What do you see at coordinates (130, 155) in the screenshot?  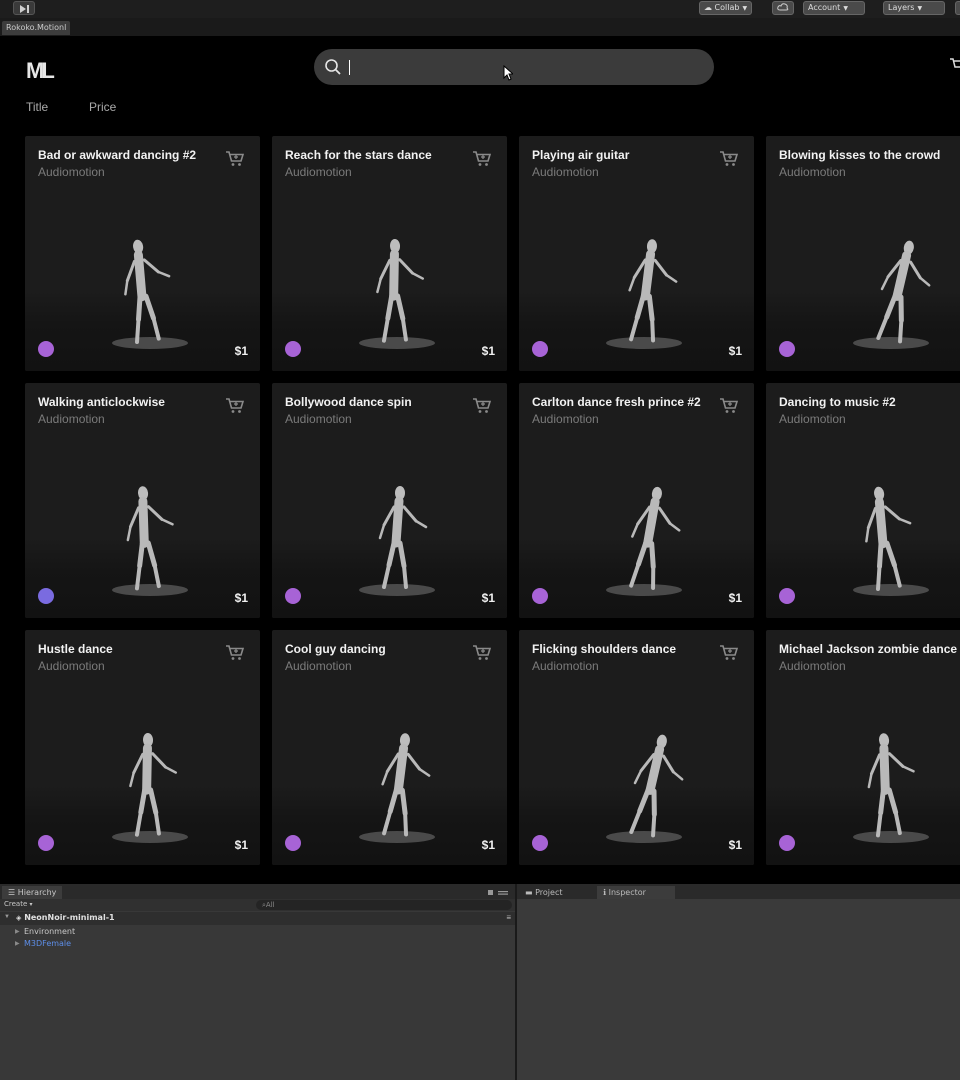 I see `card-title: Bad or awkward dancing #2` at bounding box center [130, 155].